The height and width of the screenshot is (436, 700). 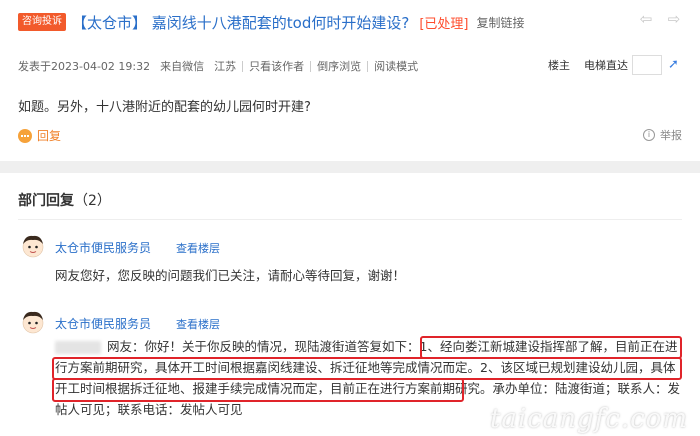 What do you see at coordinates (339, 66) in the screenshot?
I see `reverse-browse-link: 倒序浏览` at bounding box center [339, 66].